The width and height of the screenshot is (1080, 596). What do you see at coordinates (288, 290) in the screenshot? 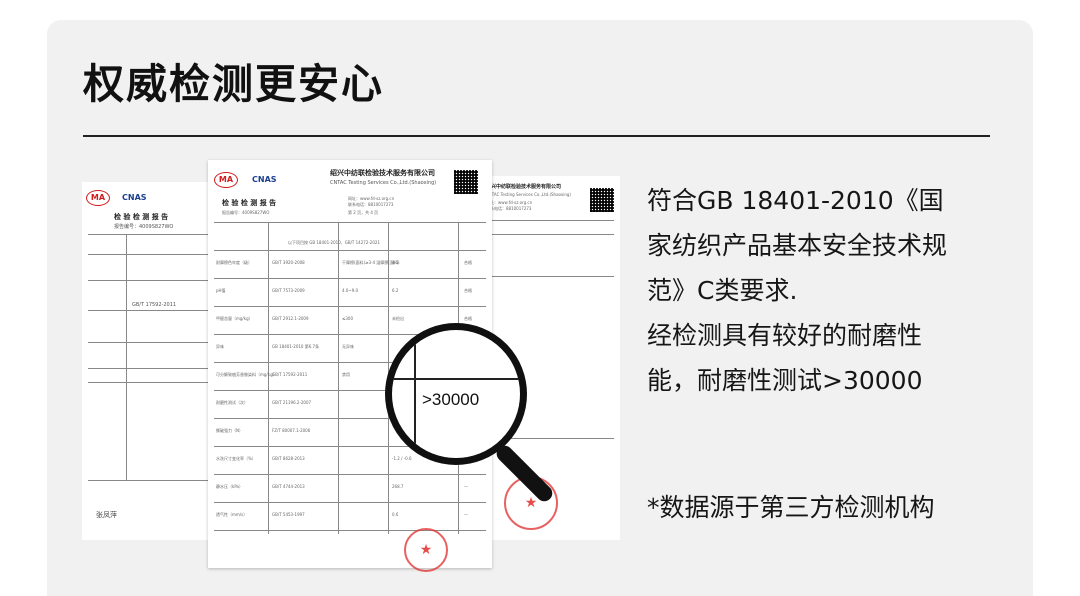
I see `table-cell-method: GB/T 7573-2009` at bounding box center [288, 290].